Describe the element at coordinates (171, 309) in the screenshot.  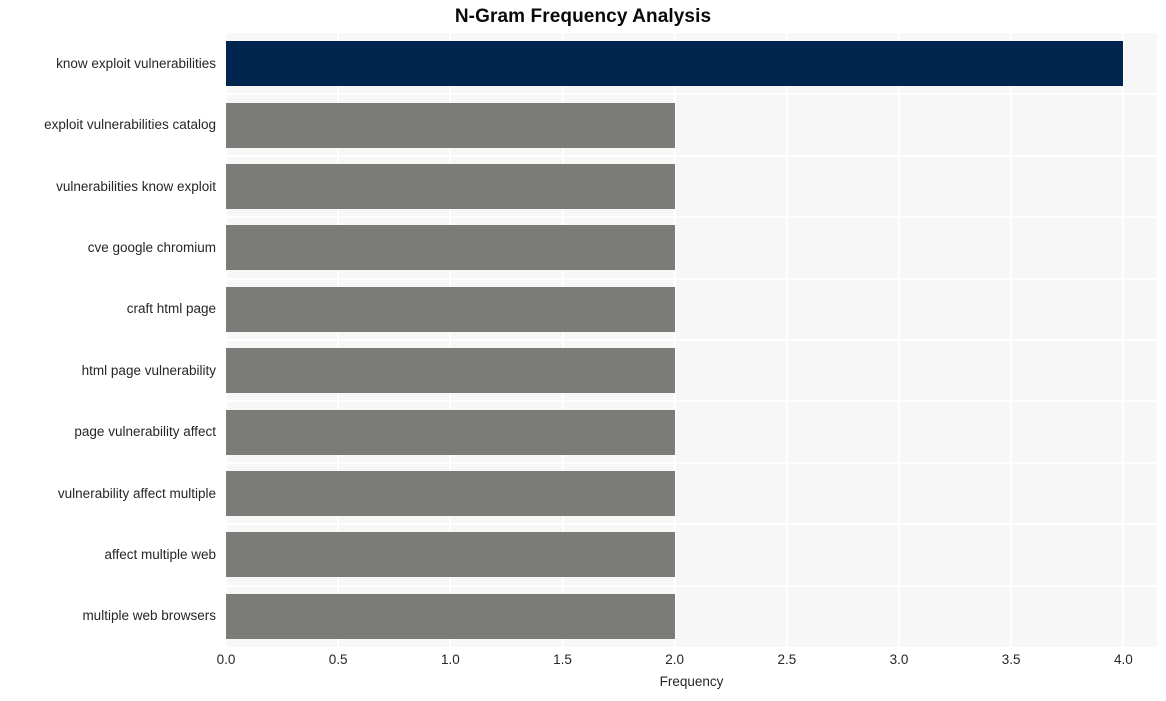
I see `y-axis-tick-label: craft html page` at that location.